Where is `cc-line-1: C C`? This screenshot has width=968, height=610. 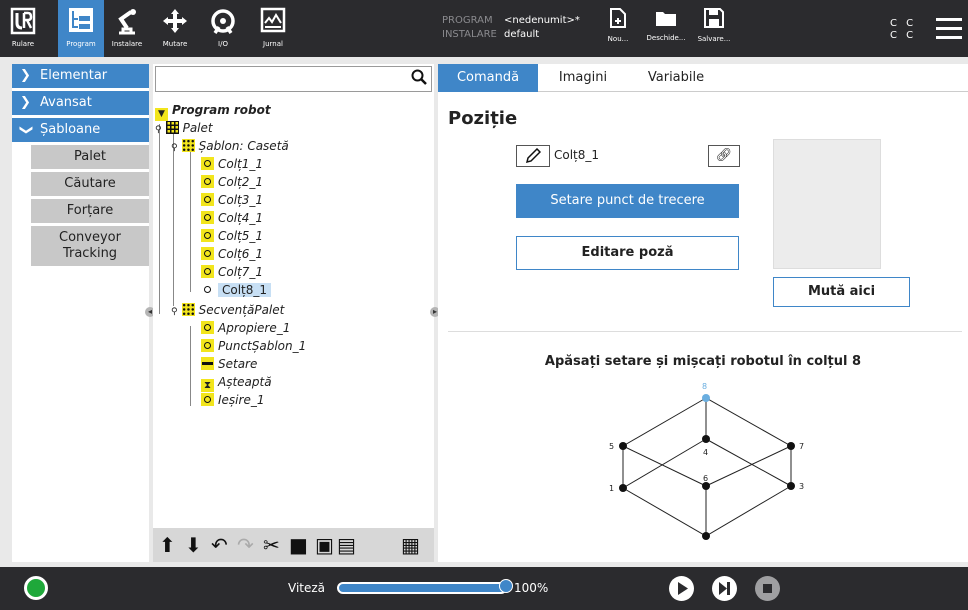 cc-line-1: C C is located at coordinates (903, 23).